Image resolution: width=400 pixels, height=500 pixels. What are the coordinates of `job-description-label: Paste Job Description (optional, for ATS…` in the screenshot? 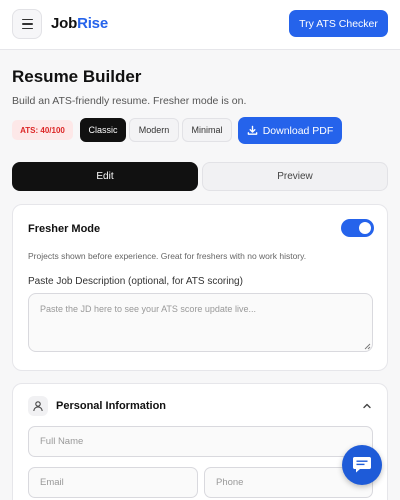 It's located at (135, 281).